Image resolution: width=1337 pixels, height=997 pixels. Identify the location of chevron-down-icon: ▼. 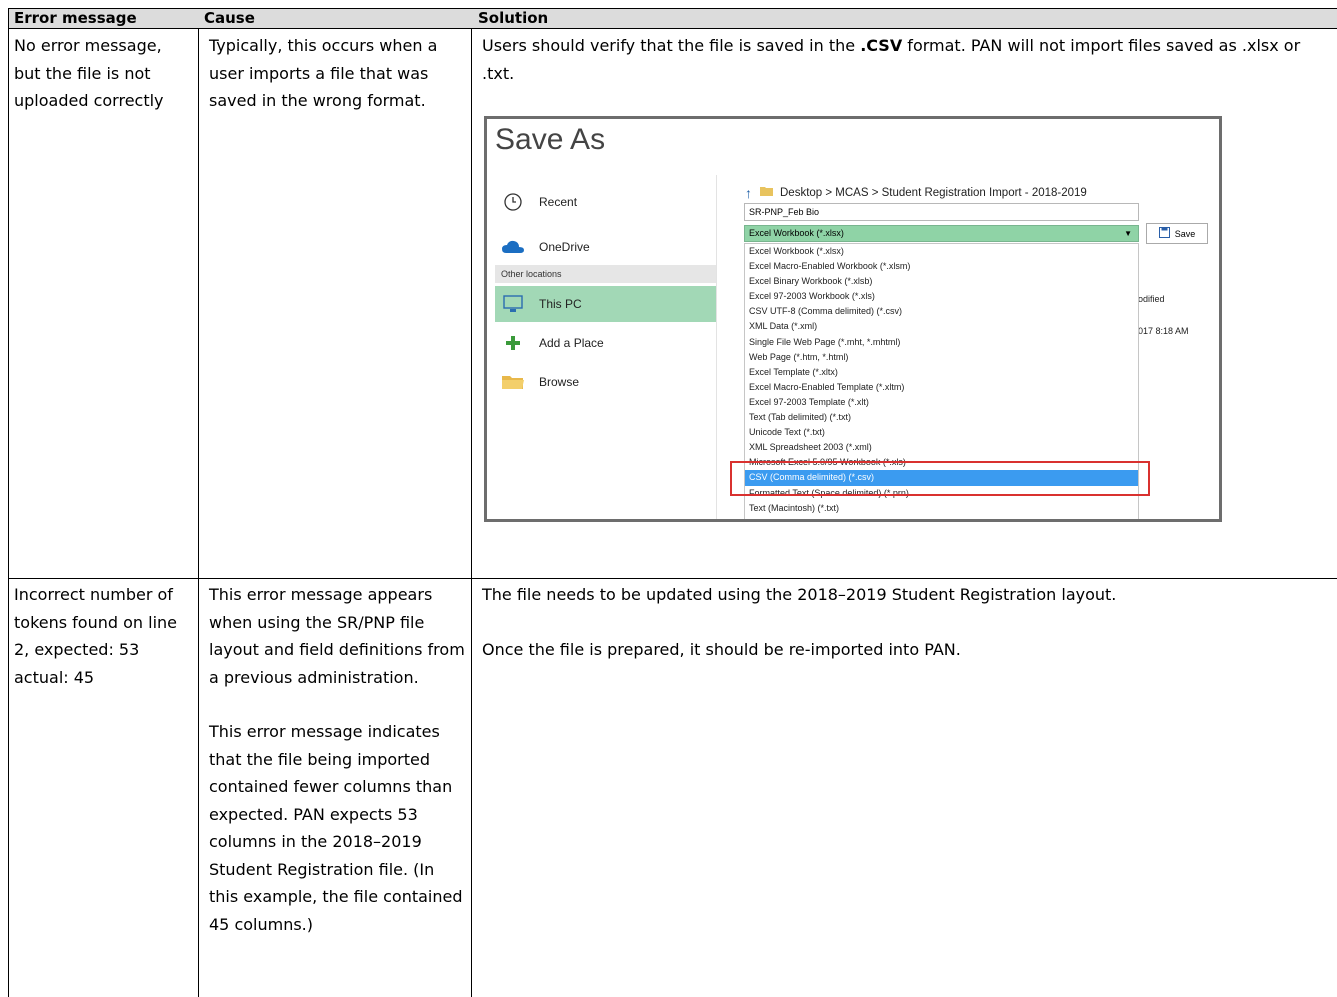
(1128, 233).